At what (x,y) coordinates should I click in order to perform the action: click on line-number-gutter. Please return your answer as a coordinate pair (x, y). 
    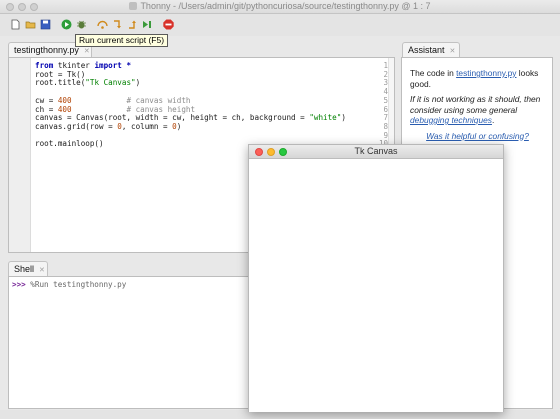
    Looking at the image, I should click on (20, 155).